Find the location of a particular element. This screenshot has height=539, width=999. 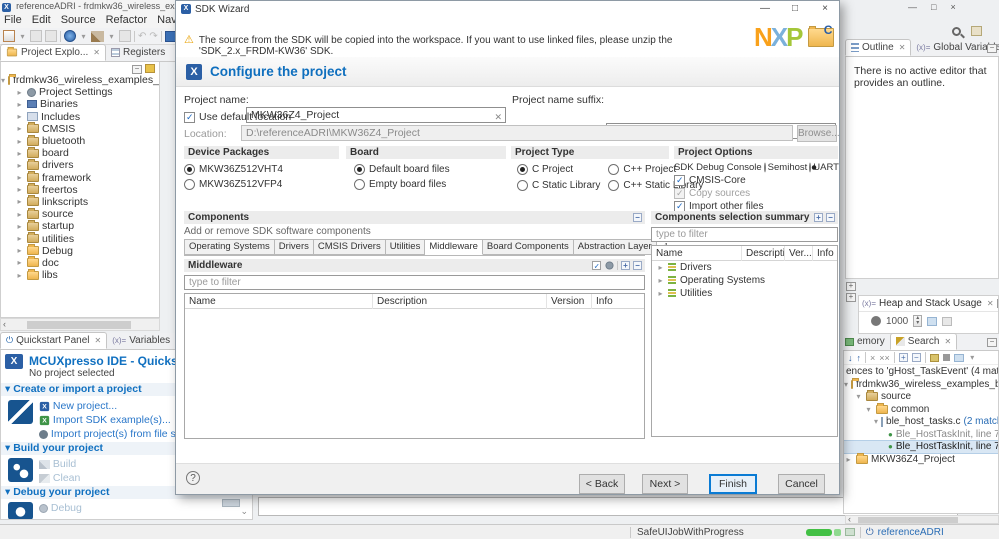

tab-search: Search ✕ is located at coordinates (923, 341).